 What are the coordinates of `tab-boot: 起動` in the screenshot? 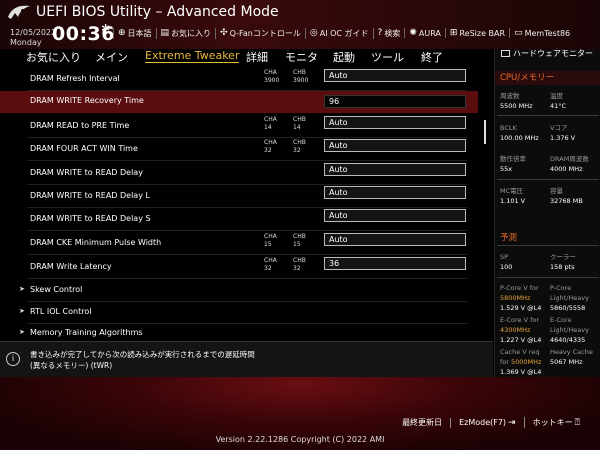 It's located at (344, 57).